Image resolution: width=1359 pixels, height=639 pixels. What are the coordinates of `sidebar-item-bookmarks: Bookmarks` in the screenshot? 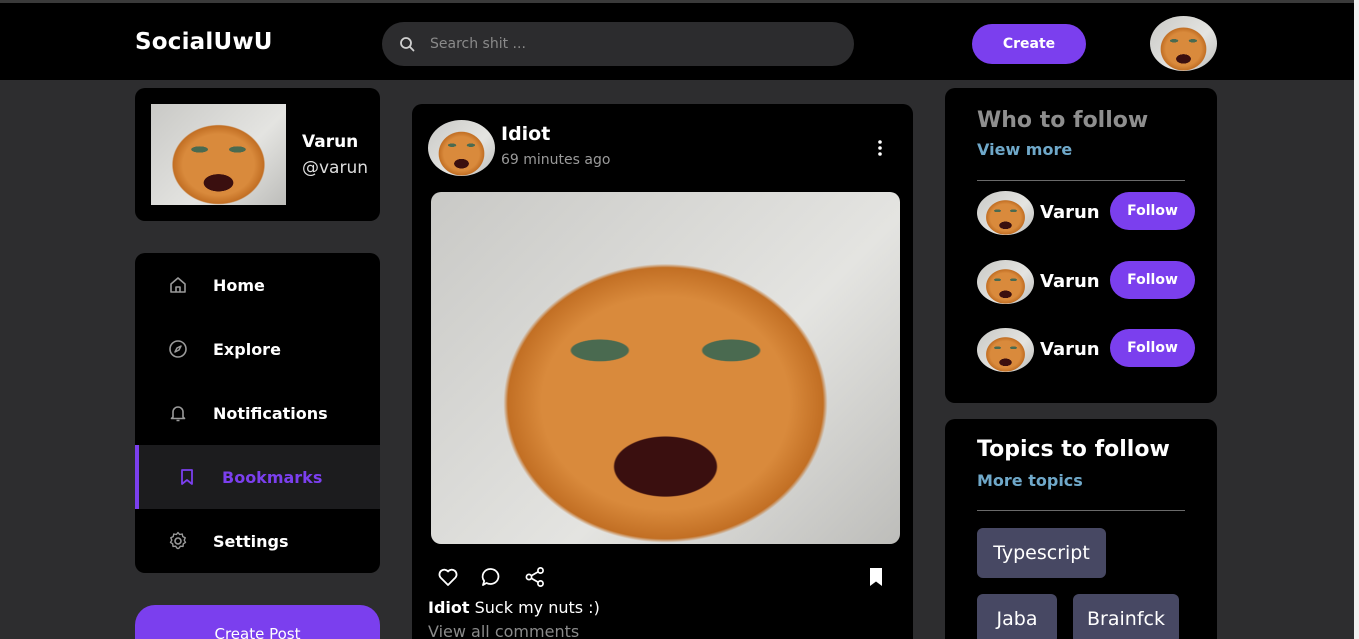 It's located at (257, 477).